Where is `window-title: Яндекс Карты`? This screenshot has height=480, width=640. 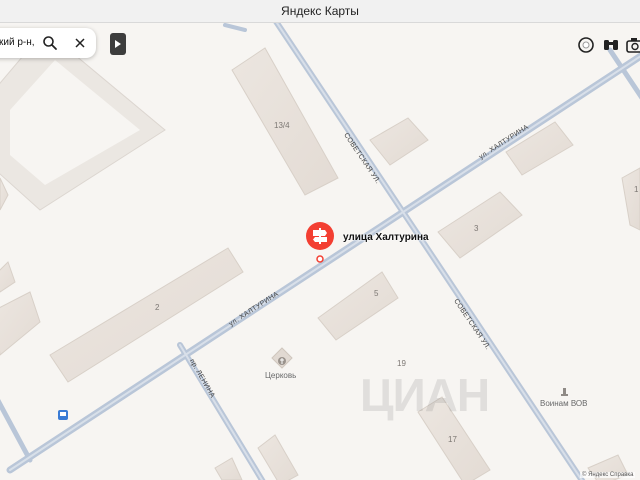 window-title: Яндекс Карты is located at coordinates (320, 11).